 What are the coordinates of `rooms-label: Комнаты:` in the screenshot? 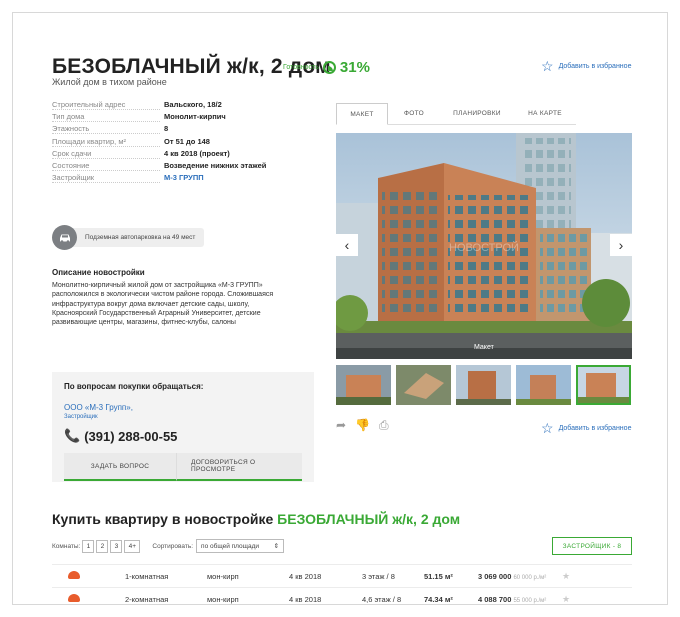 It's located at (66, 546).